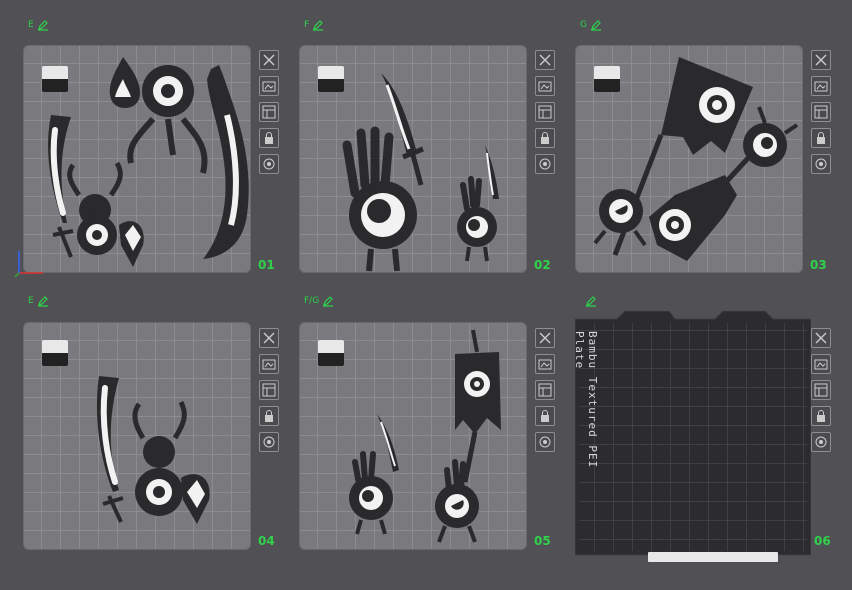 The image size is (852, 590). I want to click on plate-label-04: E, so click(38, 301).